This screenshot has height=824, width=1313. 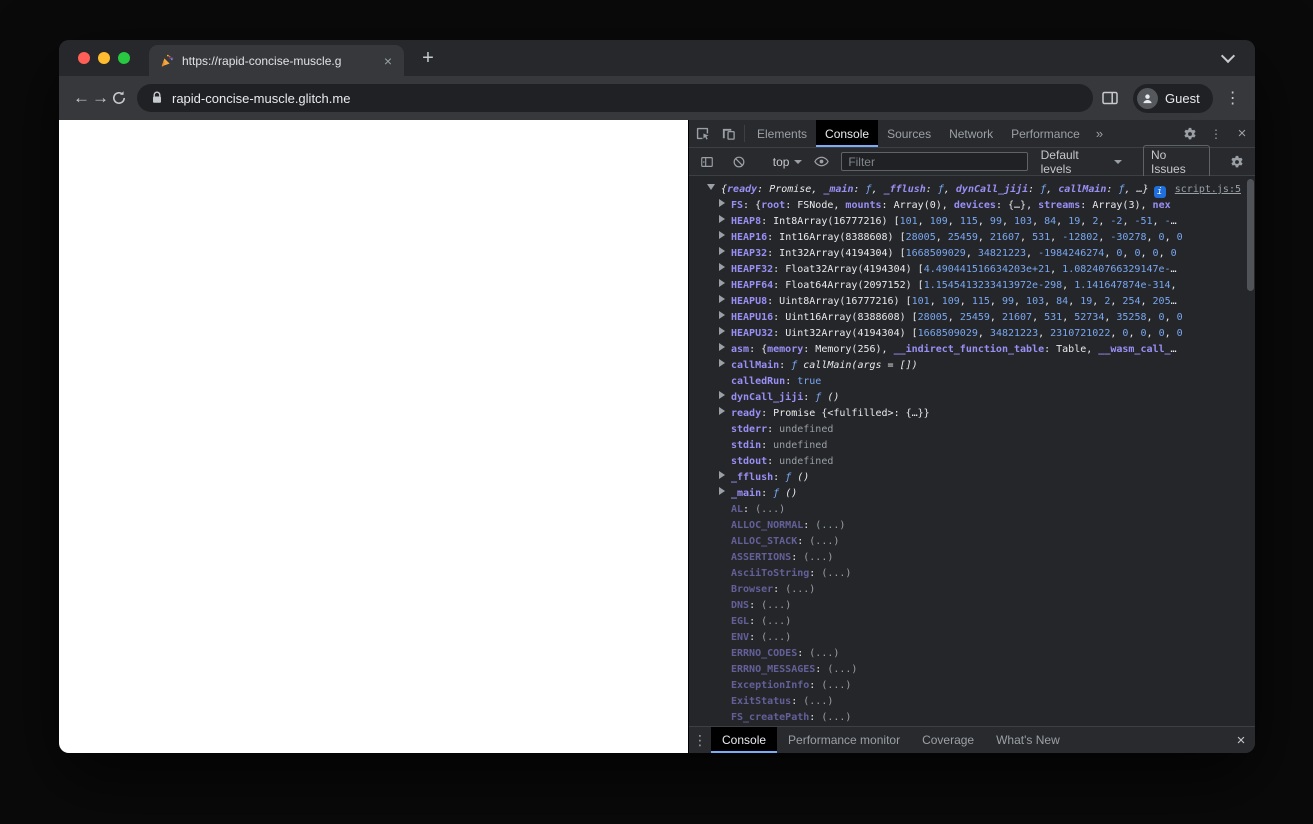 What do you see at coordinates (84, 58) in the screenshot?
I see `close-window-button` at bounding box center [84, 58].